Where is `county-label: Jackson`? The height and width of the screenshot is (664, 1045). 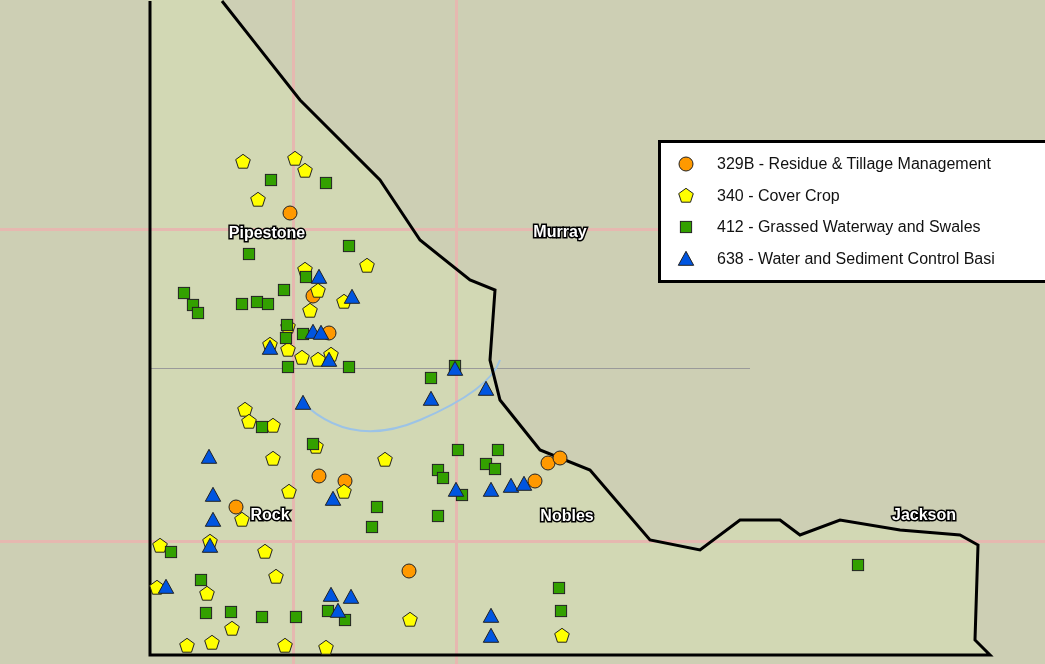
county-label: Jackson is located at coordinates (924, 515).